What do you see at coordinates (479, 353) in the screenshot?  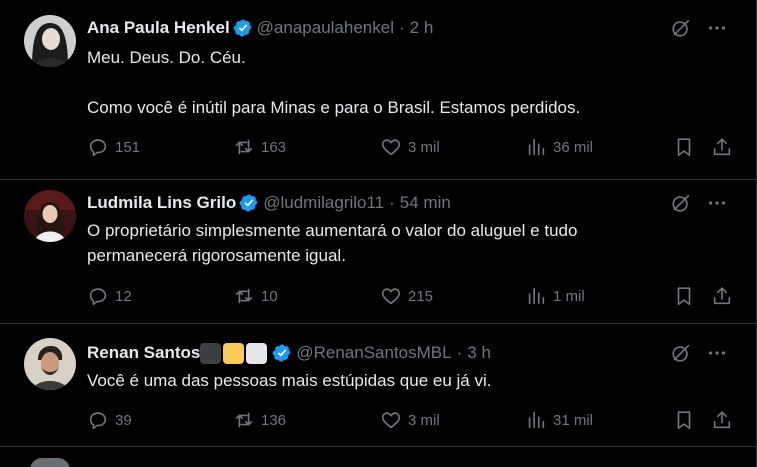 I see `timestamp: 3 h` at bounding box center [479, 353].